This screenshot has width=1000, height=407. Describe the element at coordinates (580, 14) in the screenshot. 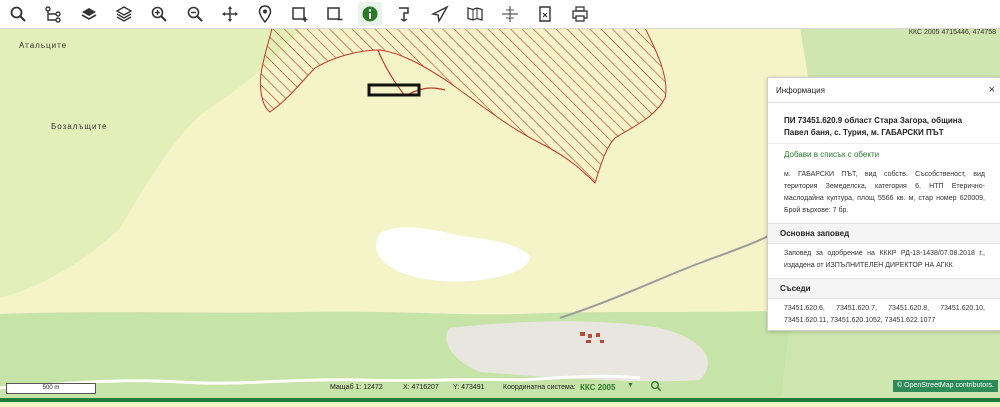

I see `print-icon` at that location.